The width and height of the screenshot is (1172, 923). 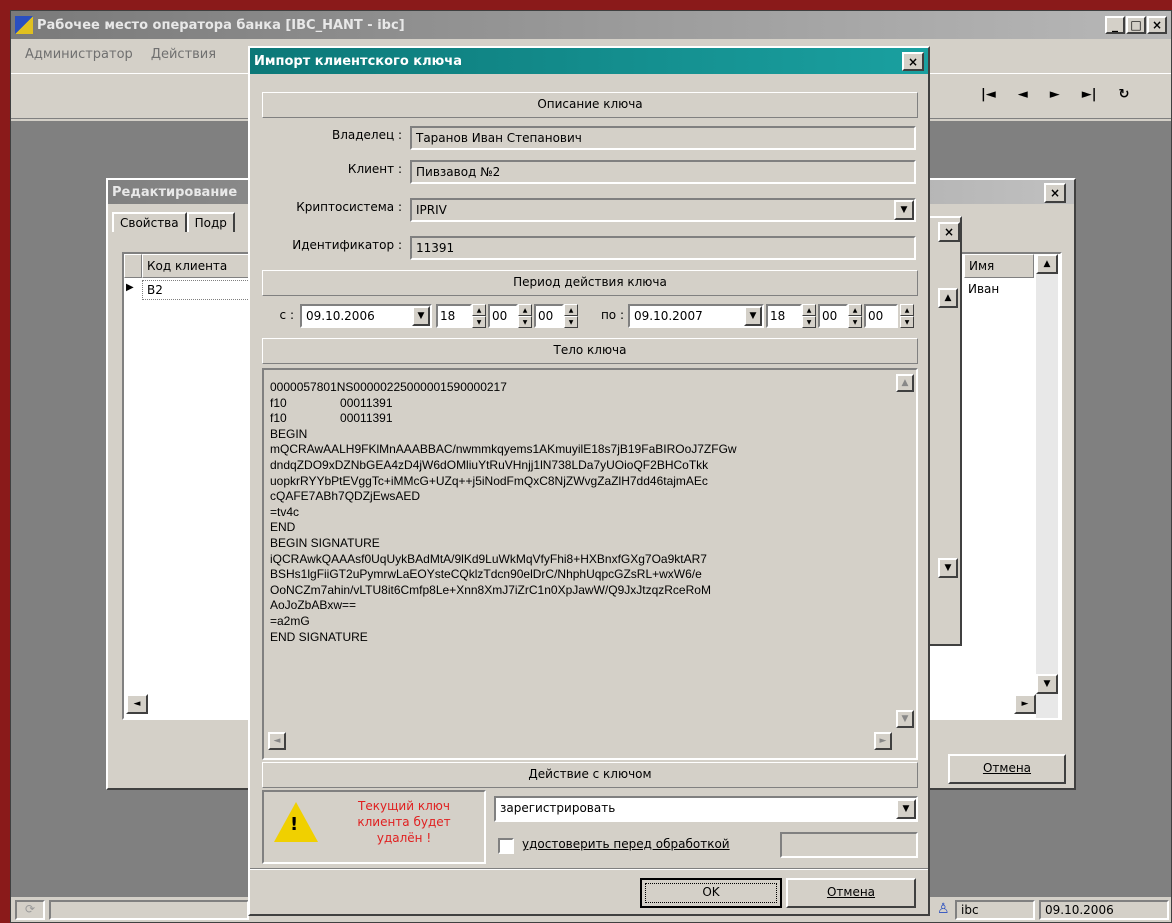 What do you see at coordinates (454, 316) in the screenshot?
I see `from-hour-field: 18` at bounding box center [454, 316].